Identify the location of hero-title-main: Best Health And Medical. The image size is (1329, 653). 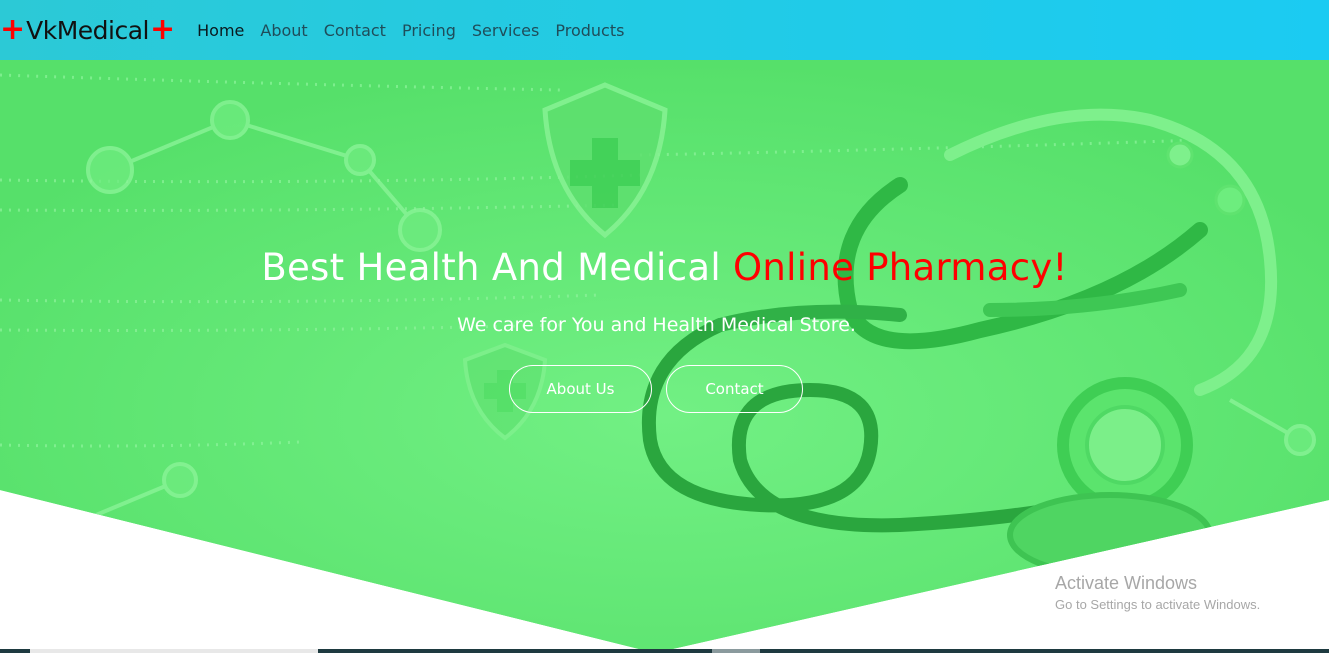
(497, 267).